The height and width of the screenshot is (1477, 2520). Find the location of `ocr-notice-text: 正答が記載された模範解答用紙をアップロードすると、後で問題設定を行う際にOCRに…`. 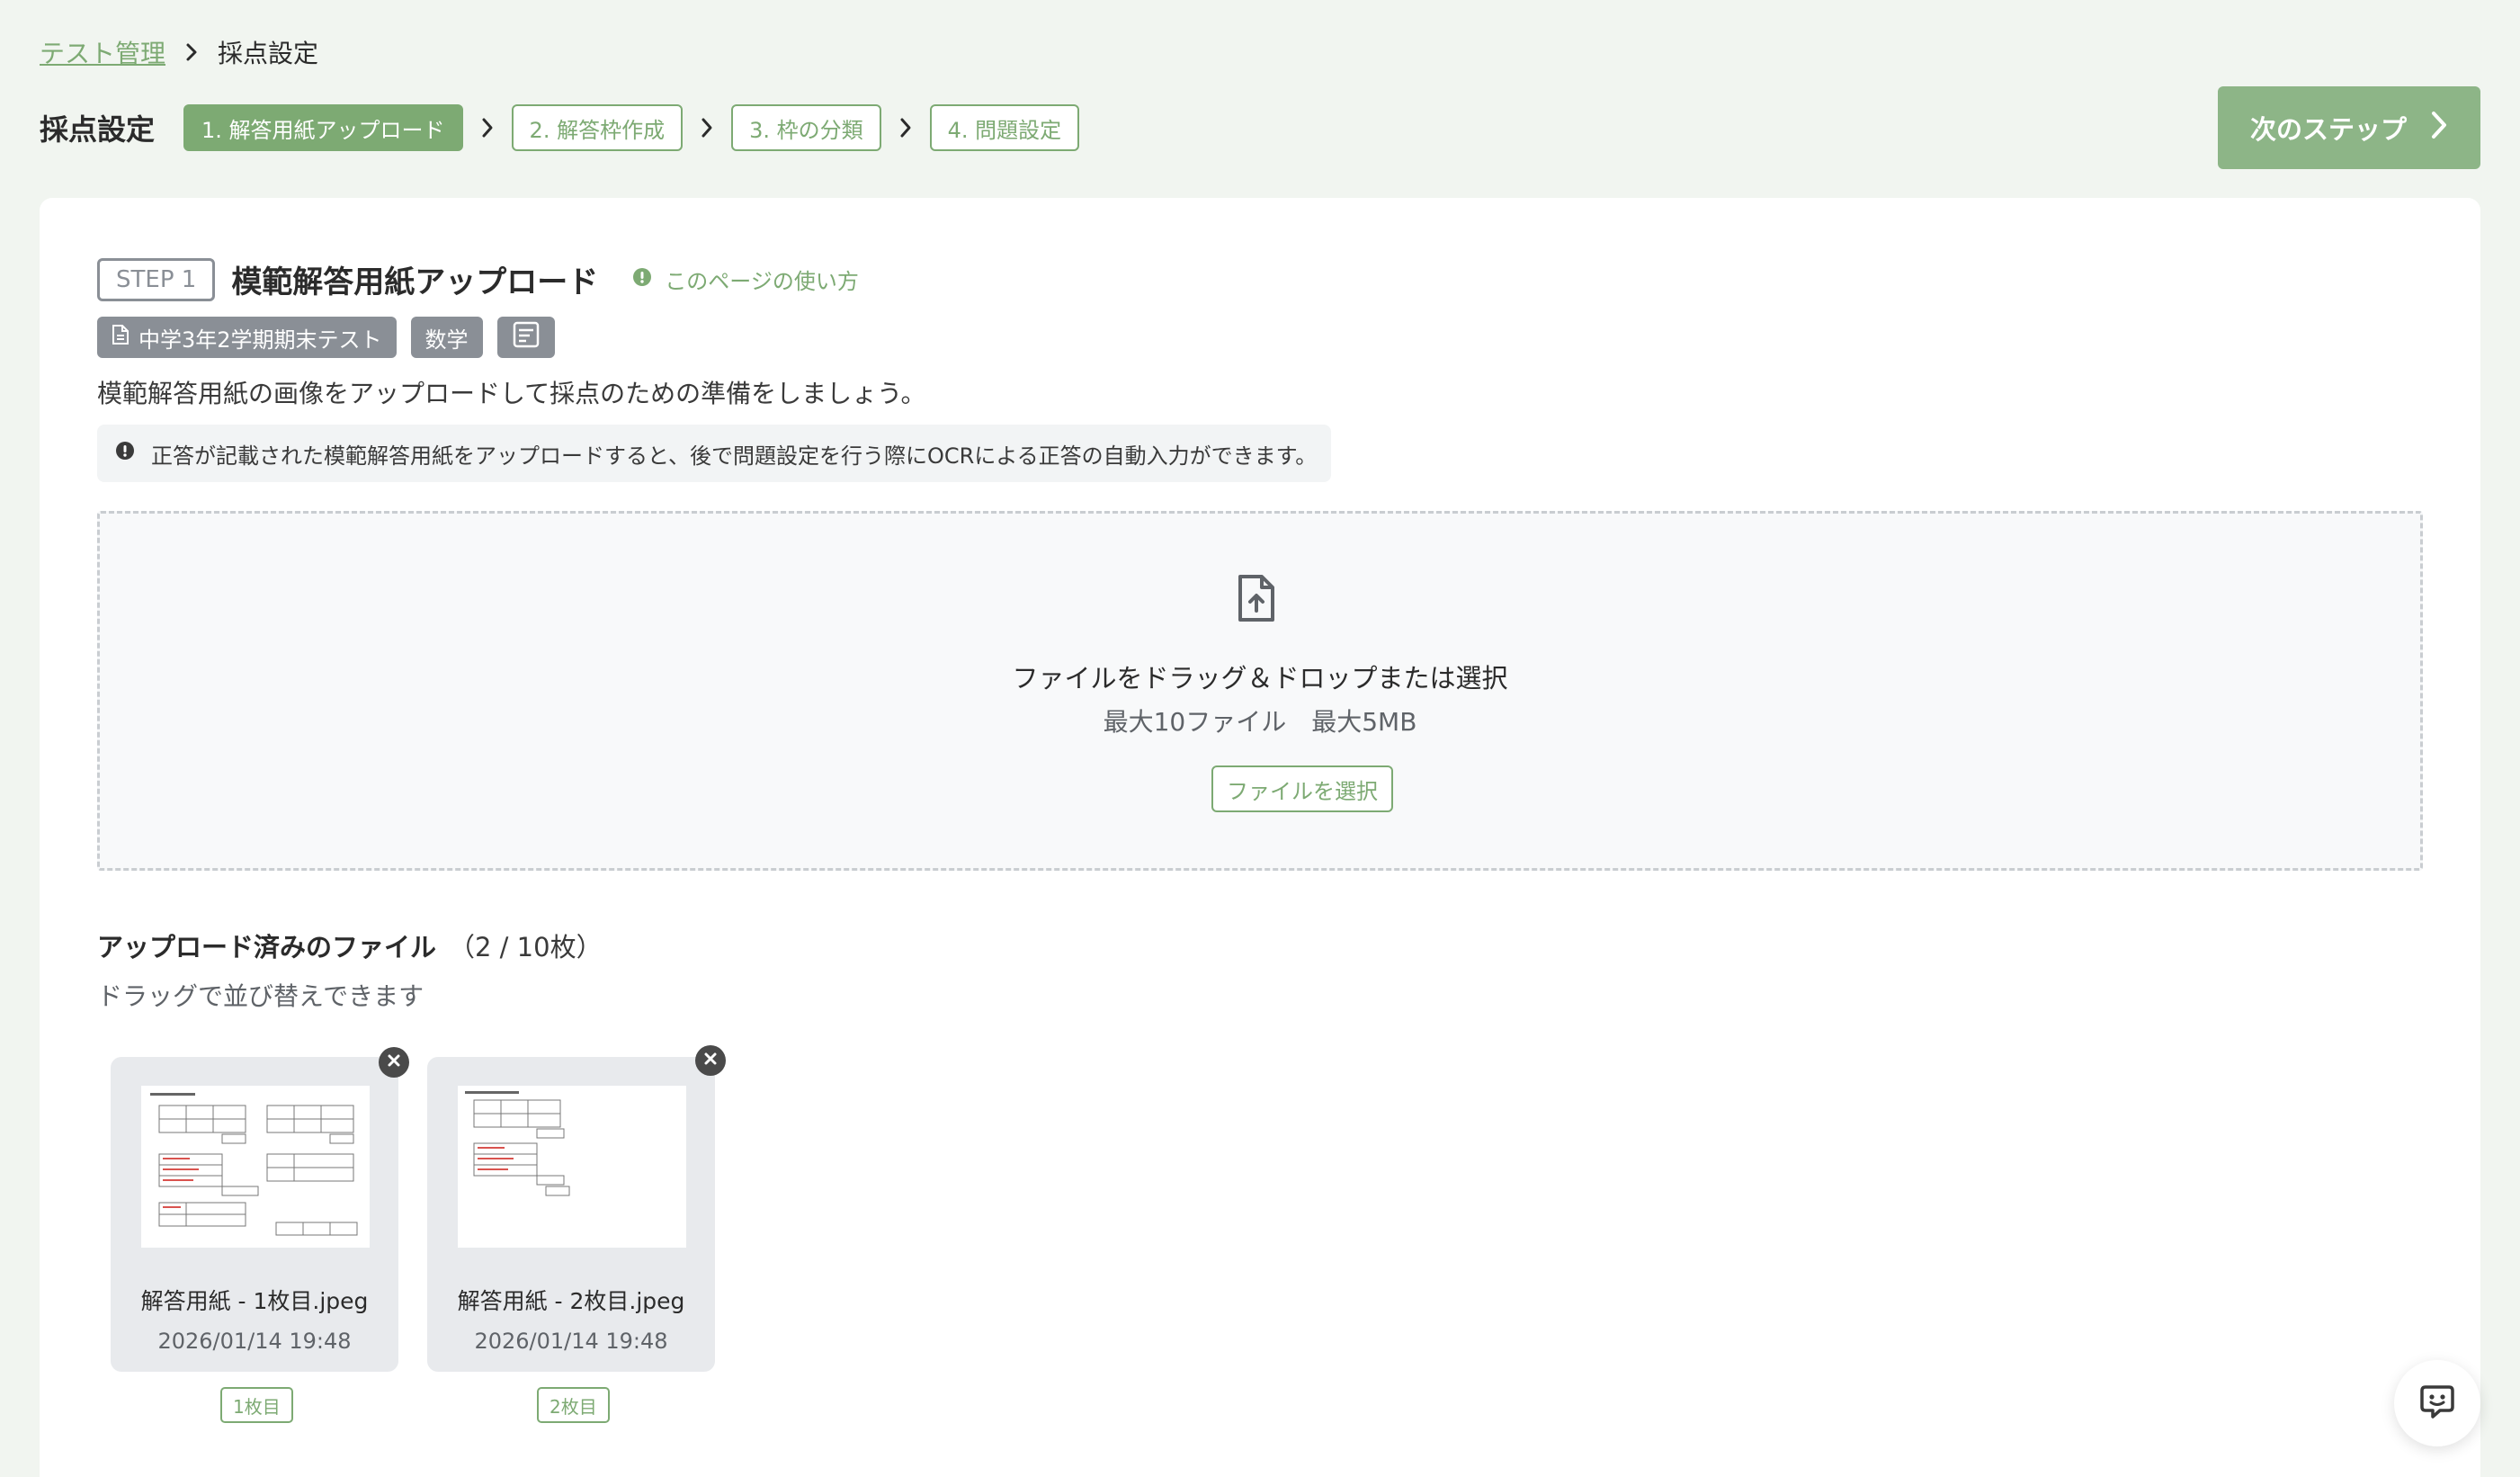

ocr-notice-text: 正答が記載された模範解答用紙をアップロードすると、後で問題設定を行う際にOCRに… is located at coordinates (734, 456).